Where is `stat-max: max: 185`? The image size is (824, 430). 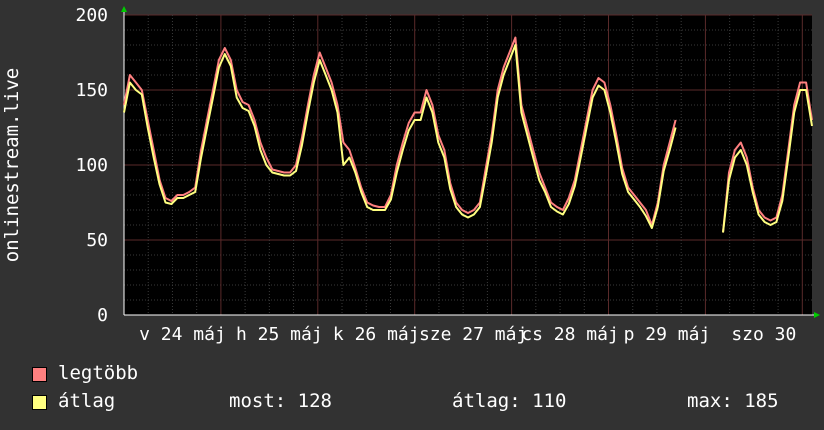
stat-max: max: 185 is located at coordinates (733, 401).